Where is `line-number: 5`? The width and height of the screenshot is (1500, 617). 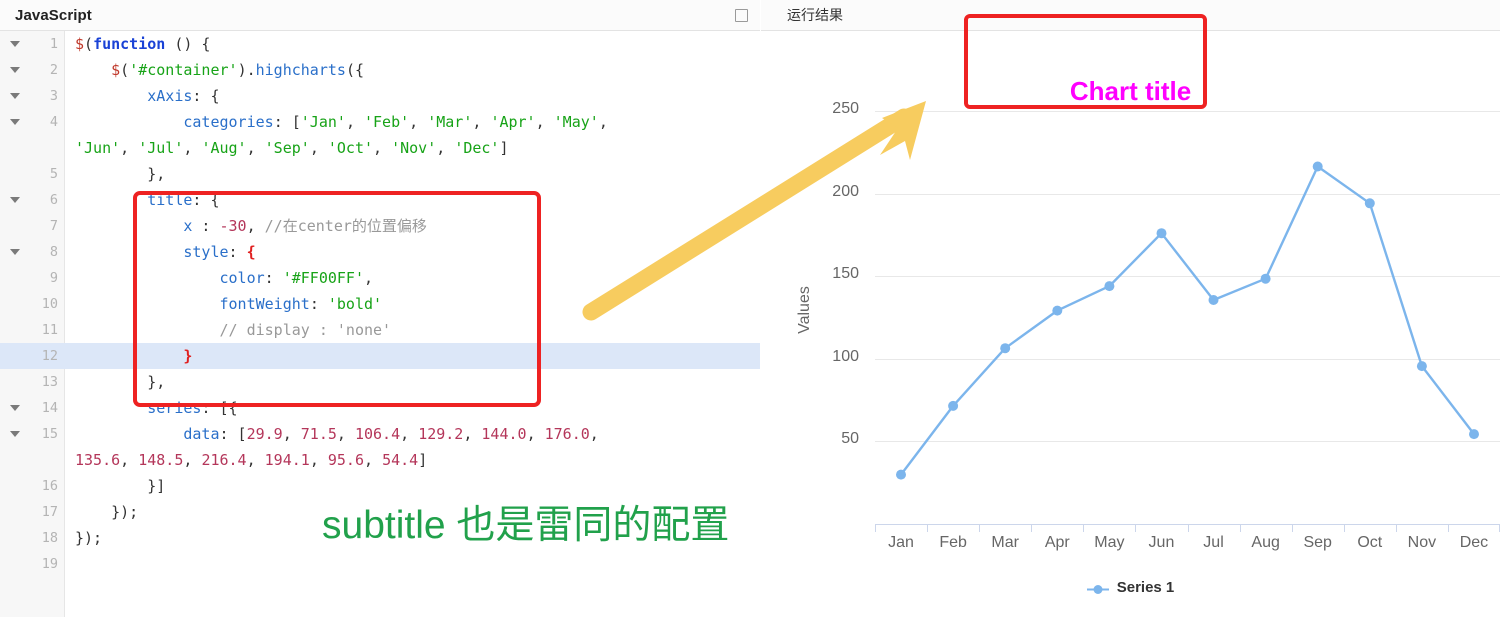
line-number: 5 is located at coordinates (53, 174).